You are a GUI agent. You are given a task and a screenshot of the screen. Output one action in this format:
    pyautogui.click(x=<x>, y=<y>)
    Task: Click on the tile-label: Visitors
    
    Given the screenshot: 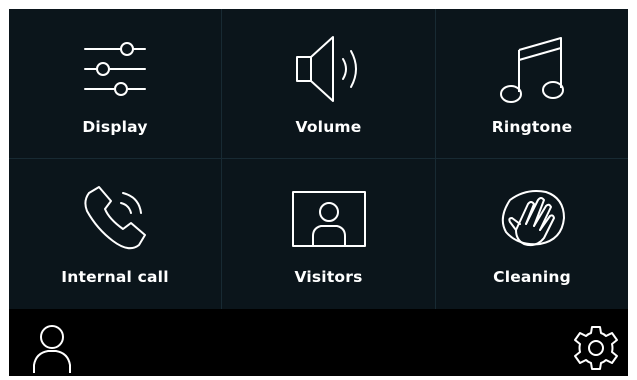 What is the action you would take?
    pyautogui.click(x=328, y=277)
    